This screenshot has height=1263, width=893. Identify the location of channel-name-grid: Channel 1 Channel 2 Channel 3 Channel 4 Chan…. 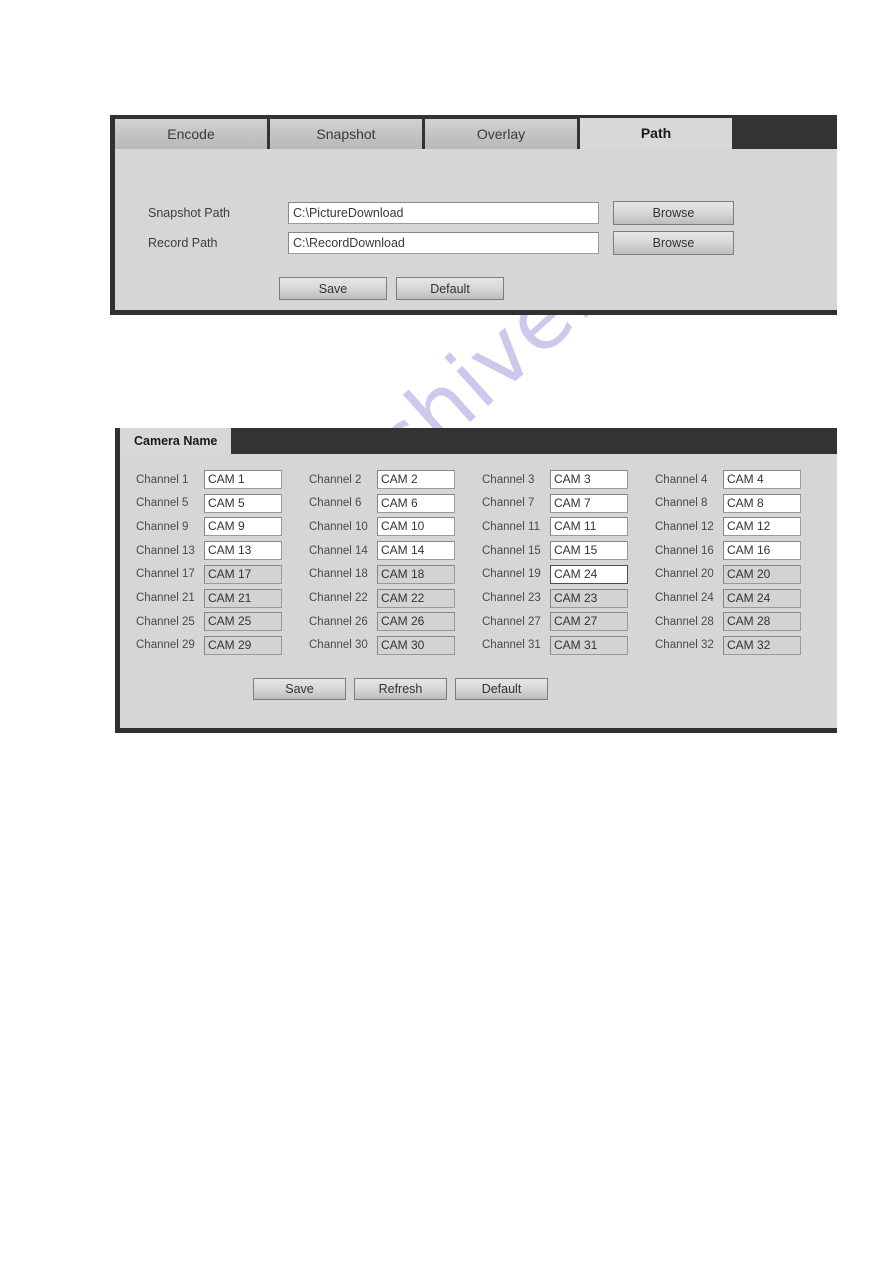
(481, 565).